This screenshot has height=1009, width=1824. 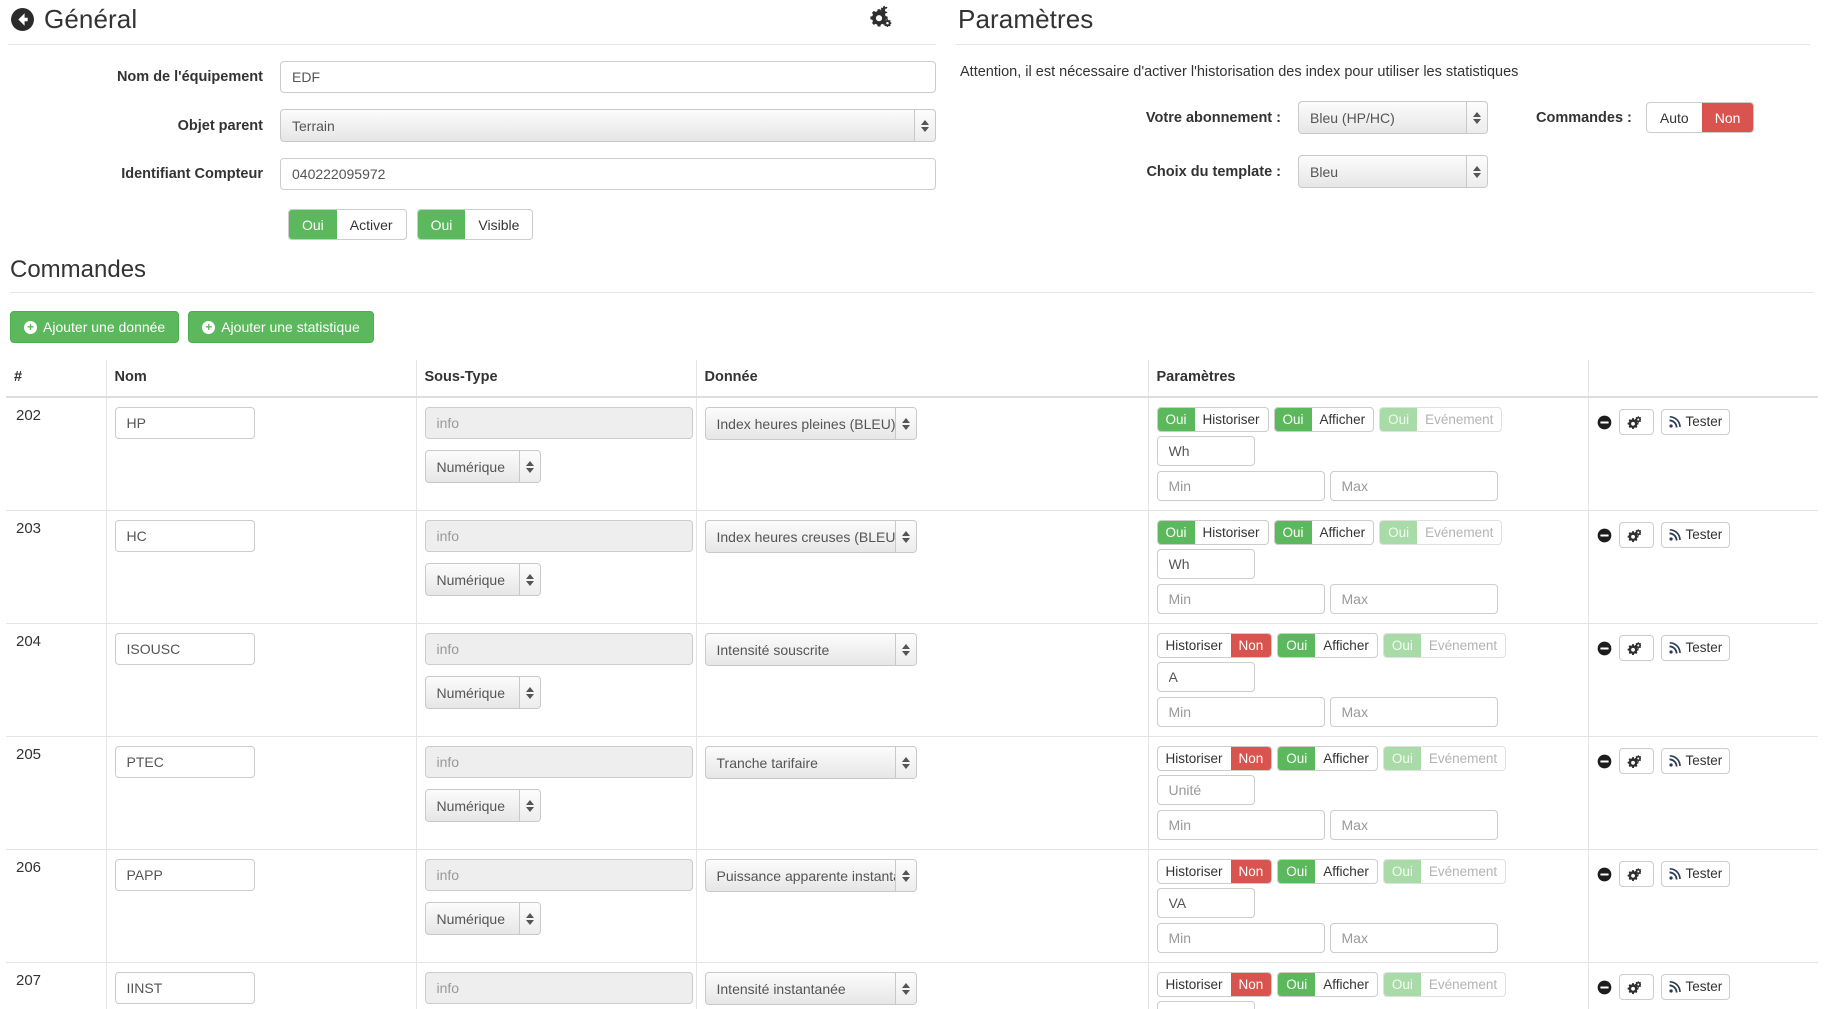 I want to click on toggle-activer-state: Oui, so click(x=313, y=224).